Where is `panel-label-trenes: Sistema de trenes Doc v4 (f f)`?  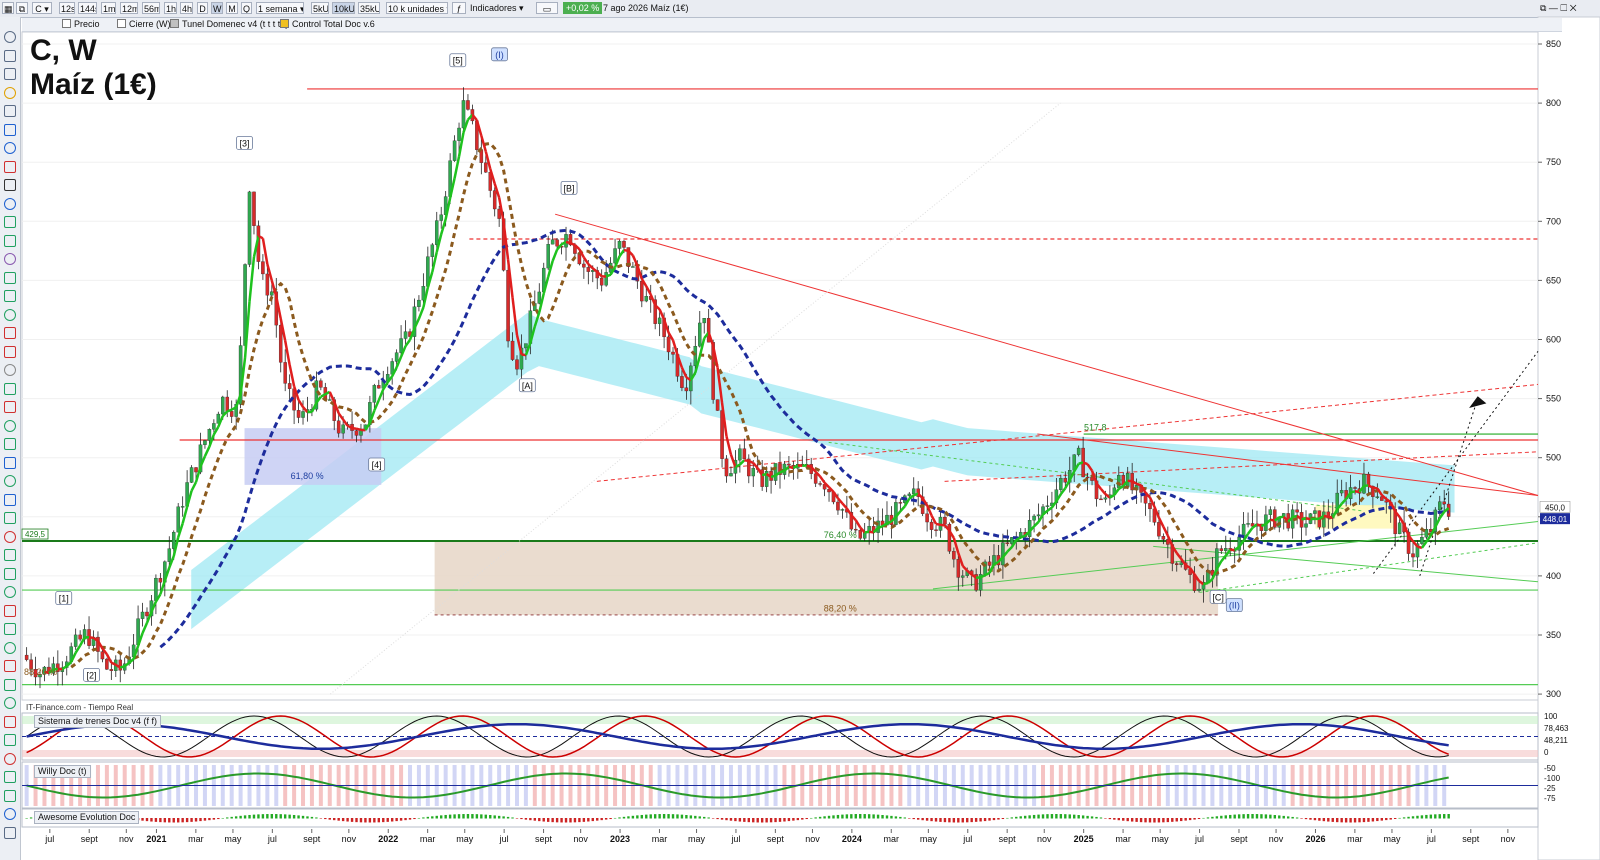 panel-label-trenes: Sistema de trenes Doc v4 (f f) is located at coordinates (98, 721).